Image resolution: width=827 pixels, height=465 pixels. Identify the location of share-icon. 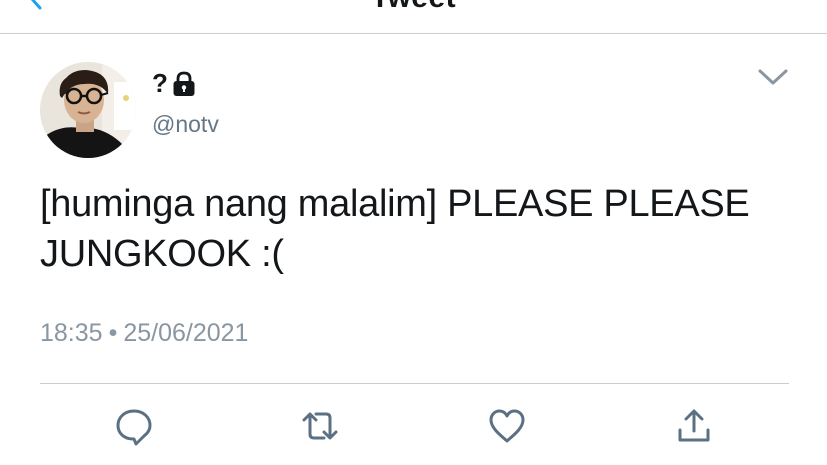
(694, 426).